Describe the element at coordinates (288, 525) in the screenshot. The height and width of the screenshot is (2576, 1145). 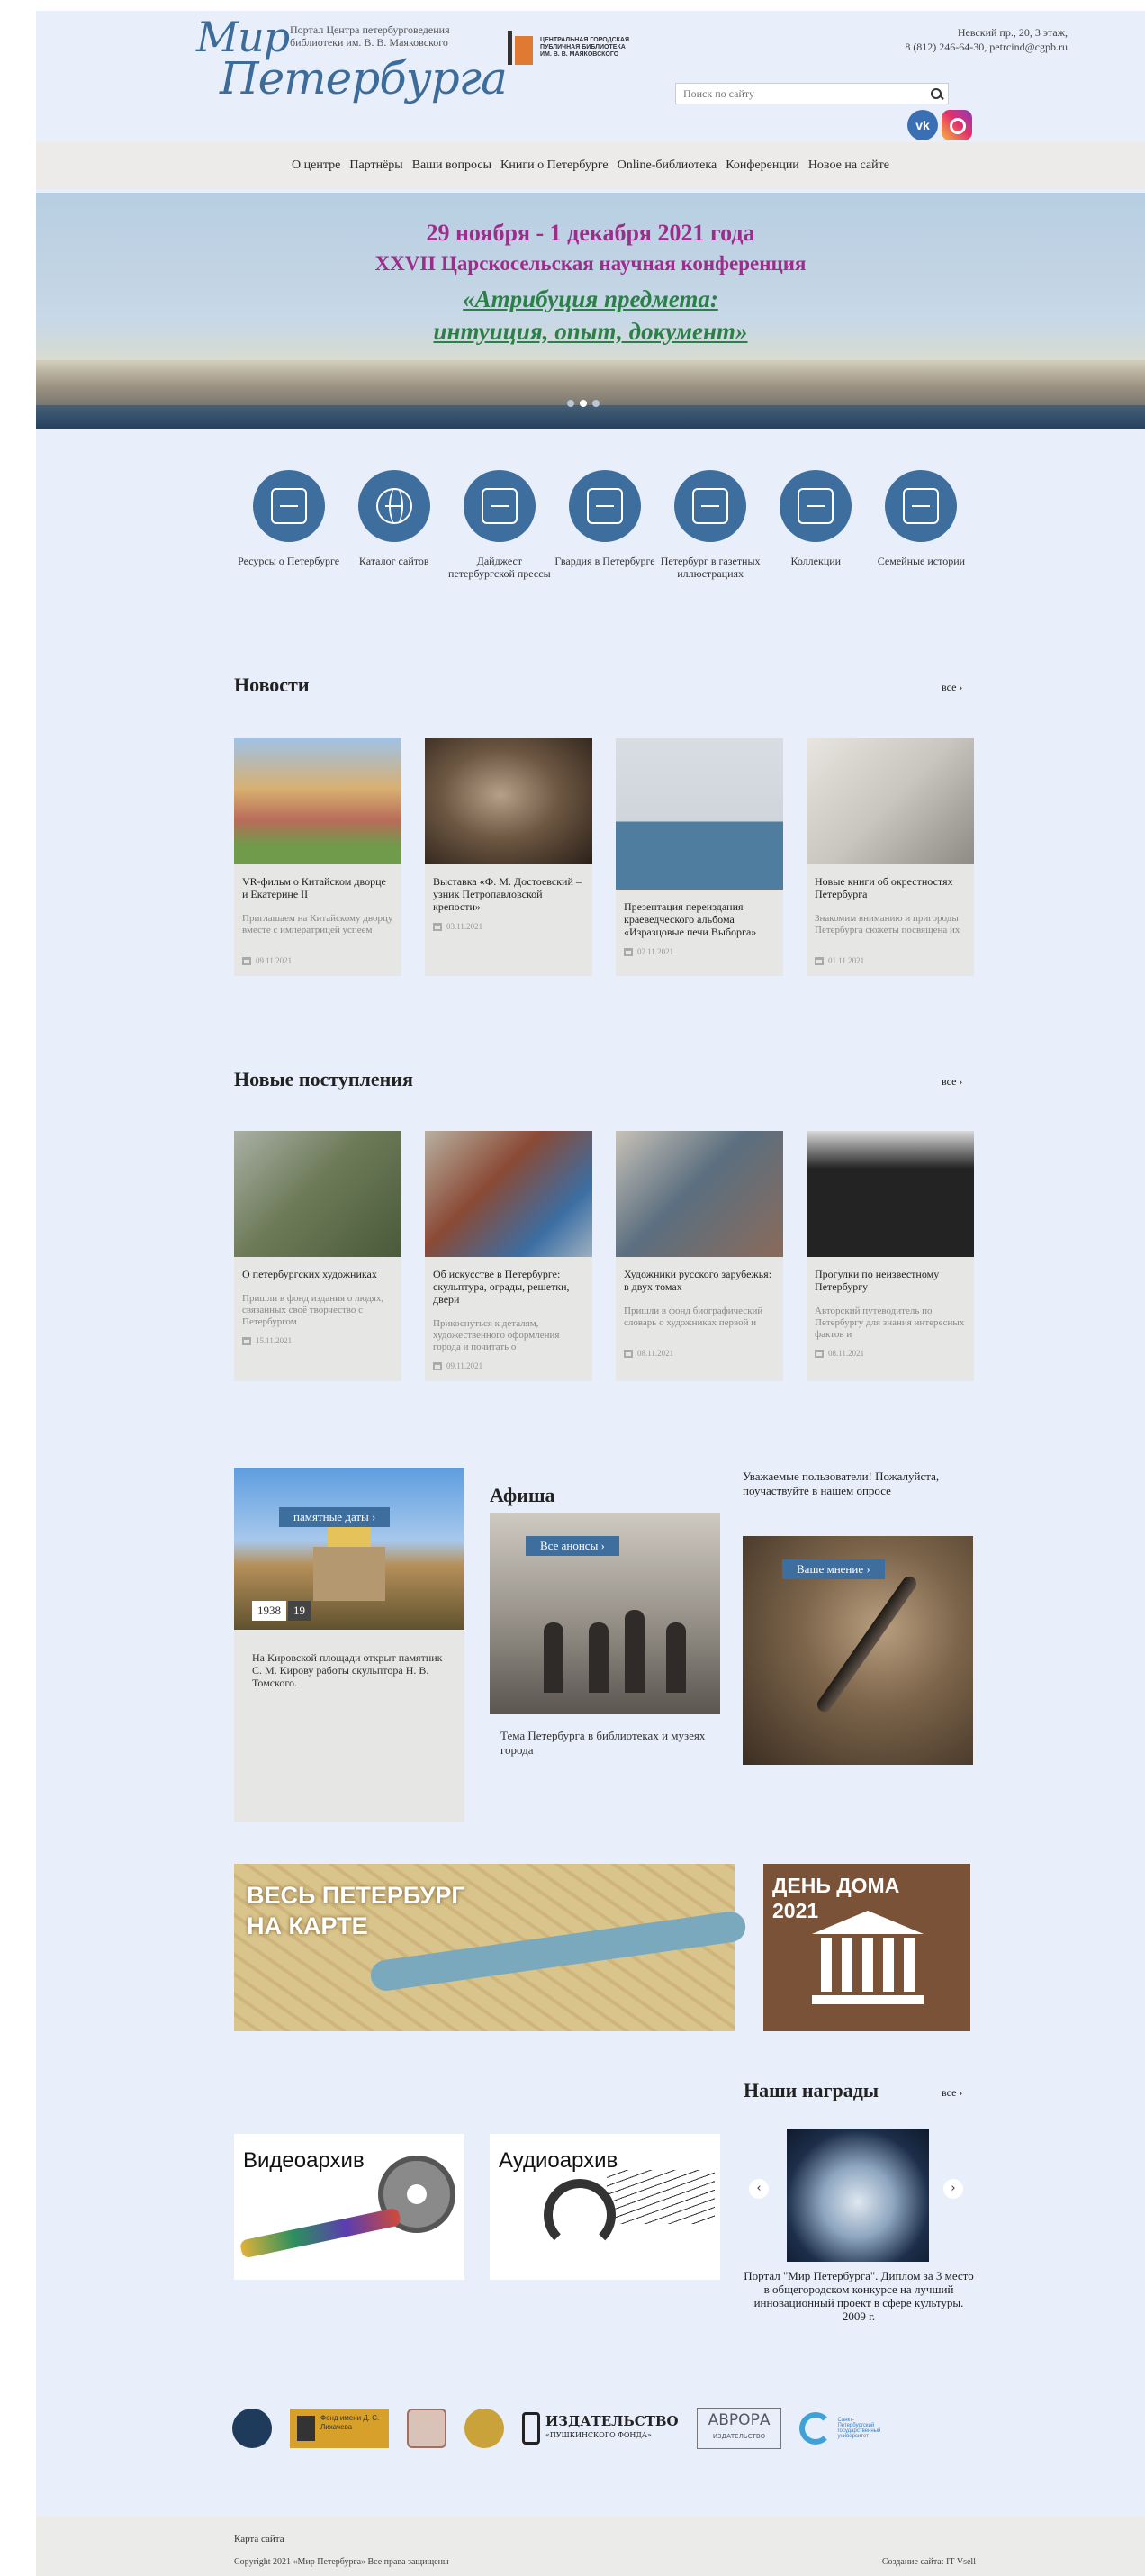
I see `quick-link-resources: Ресурсы о Петербурге` at that location.